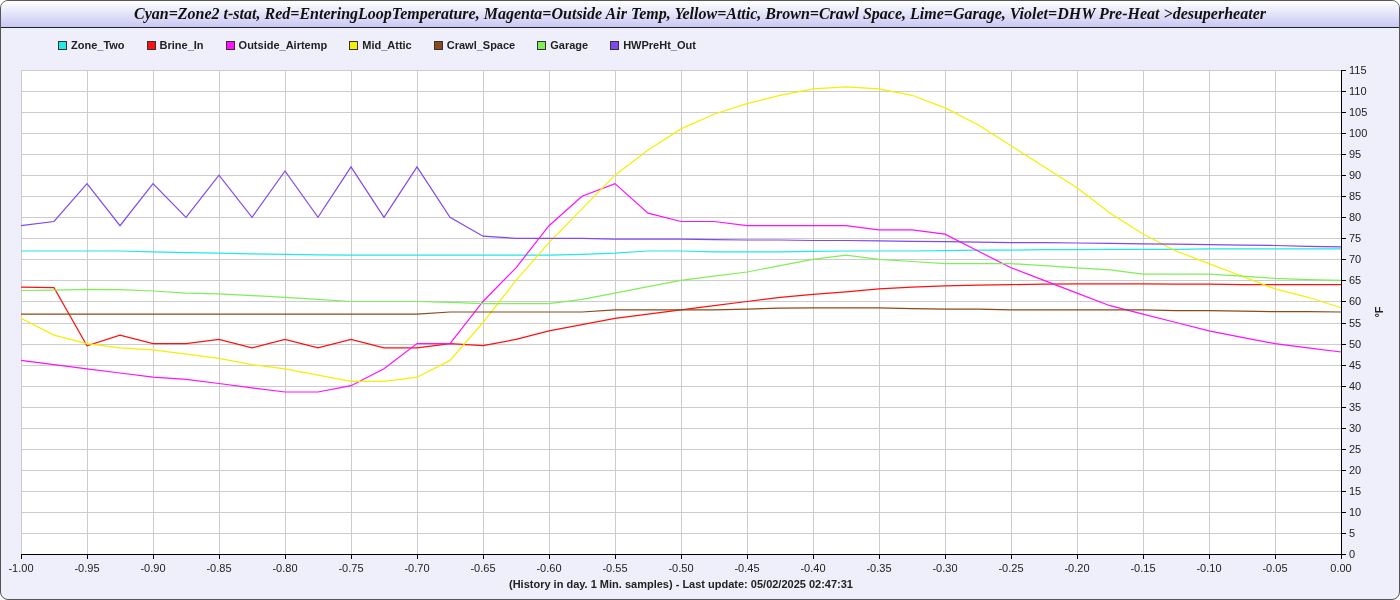  What do you see at coordinates (1275, 568) in the screenshot?
I see `tick-label: -0.05` at bounding box center [1275, 568].